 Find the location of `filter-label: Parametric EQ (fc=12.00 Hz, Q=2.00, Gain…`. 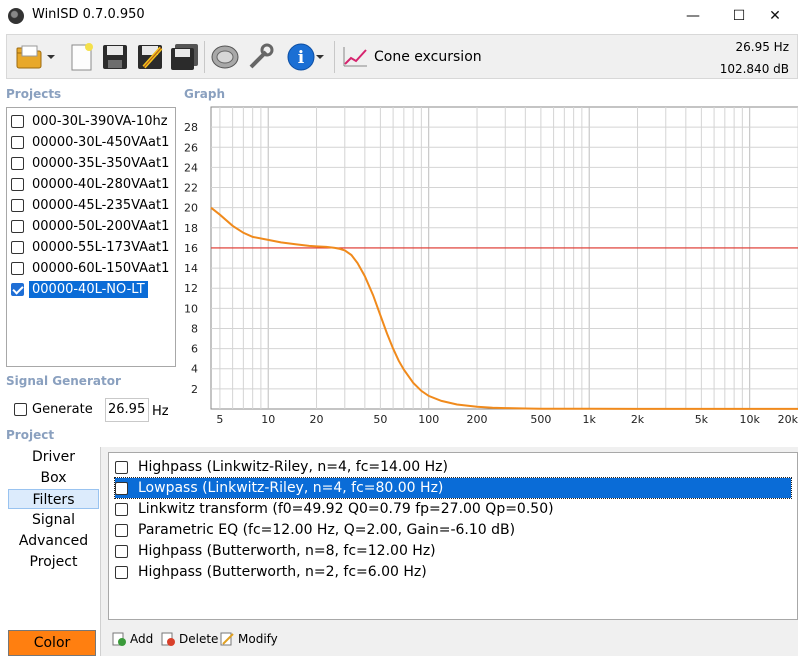

filter-label: Parametric EQ (fc=12.00 Hz, Q=2.00, Gain… is located at coordinates (327, 530).